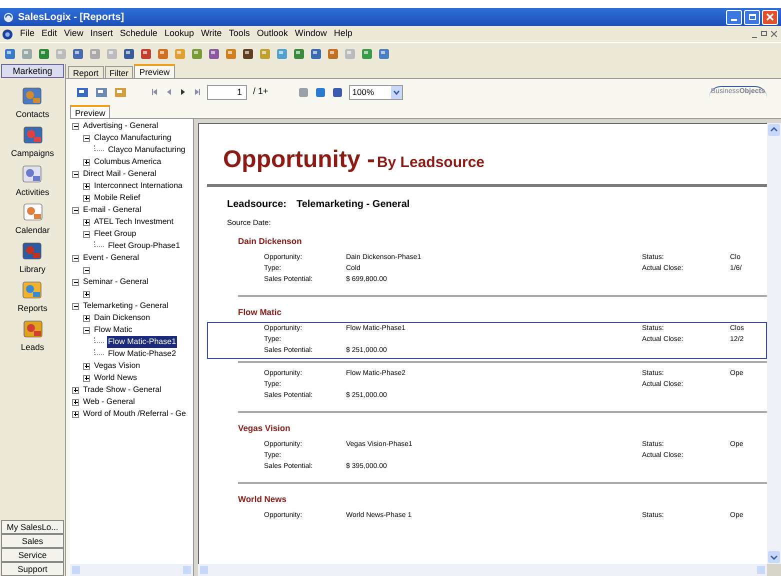 Image resolution: width=781 pixels, height=576 pixels. I want to click on tree-item: Flow Matic, so click(113, 330).